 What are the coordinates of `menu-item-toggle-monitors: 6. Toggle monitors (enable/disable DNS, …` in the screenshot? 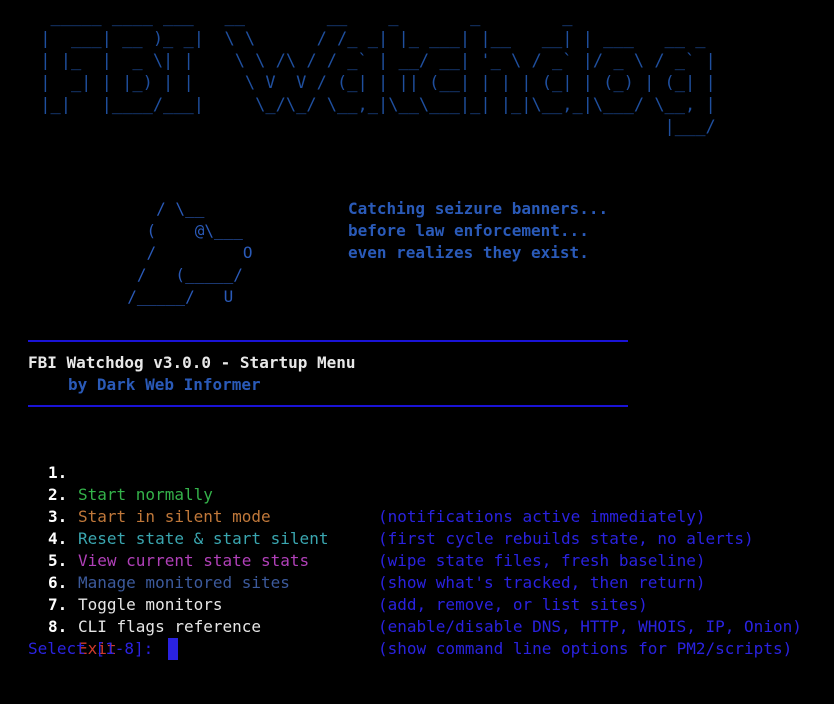 It's located at (441, 593).